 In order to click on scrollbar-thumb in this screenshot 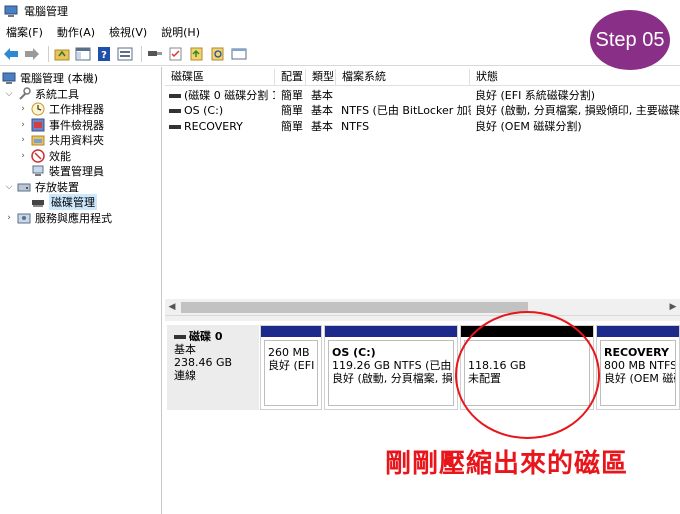, I will do `click(354, 307)`.